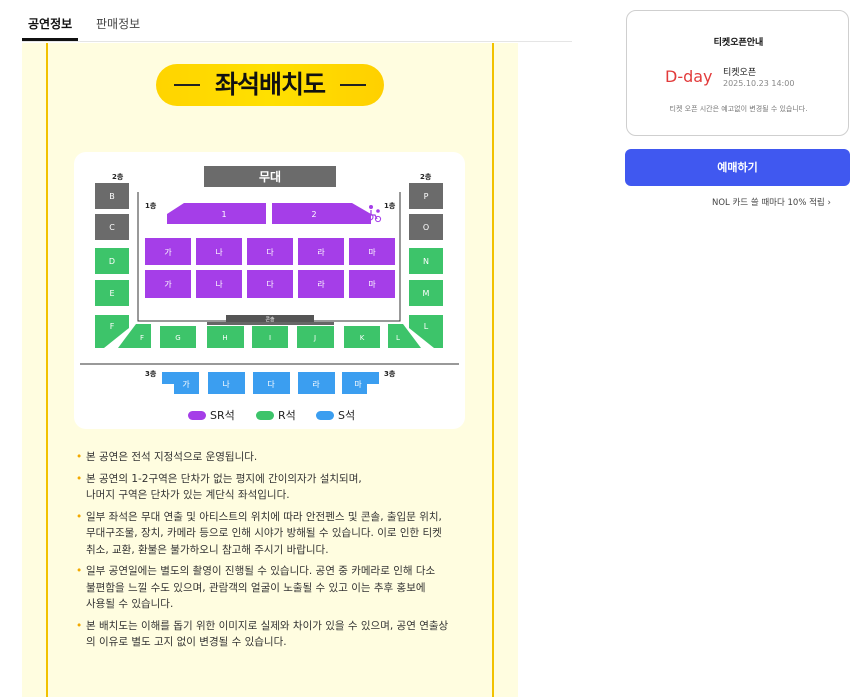 The width and height of the screenshot is (855, 697). What do you see at coordinates (426, 176) in the screenshot?
I see `floor2-label-right: 2층` at bounding box center [426, 176].